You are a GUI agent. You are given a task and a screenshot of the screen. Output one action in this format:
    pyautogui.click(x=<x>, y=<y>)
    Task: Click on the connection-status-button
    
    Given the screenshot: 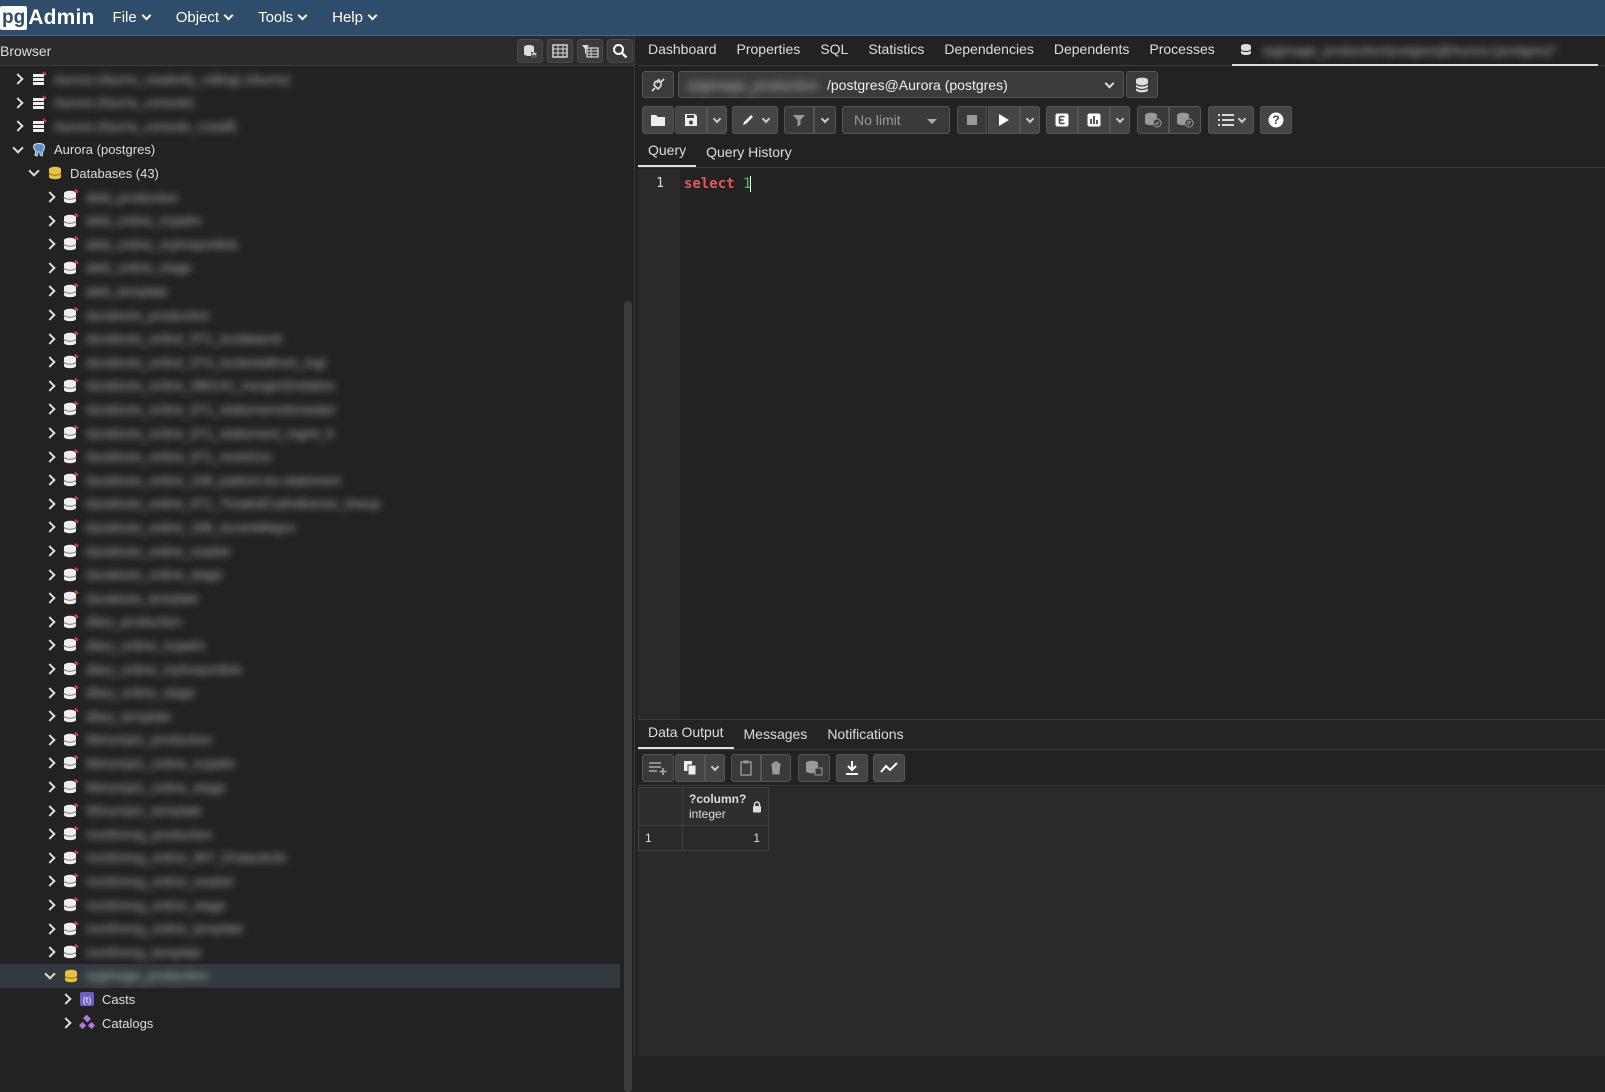 What is the action you would take?
    pyautogui.click(x=658, y=84)
    